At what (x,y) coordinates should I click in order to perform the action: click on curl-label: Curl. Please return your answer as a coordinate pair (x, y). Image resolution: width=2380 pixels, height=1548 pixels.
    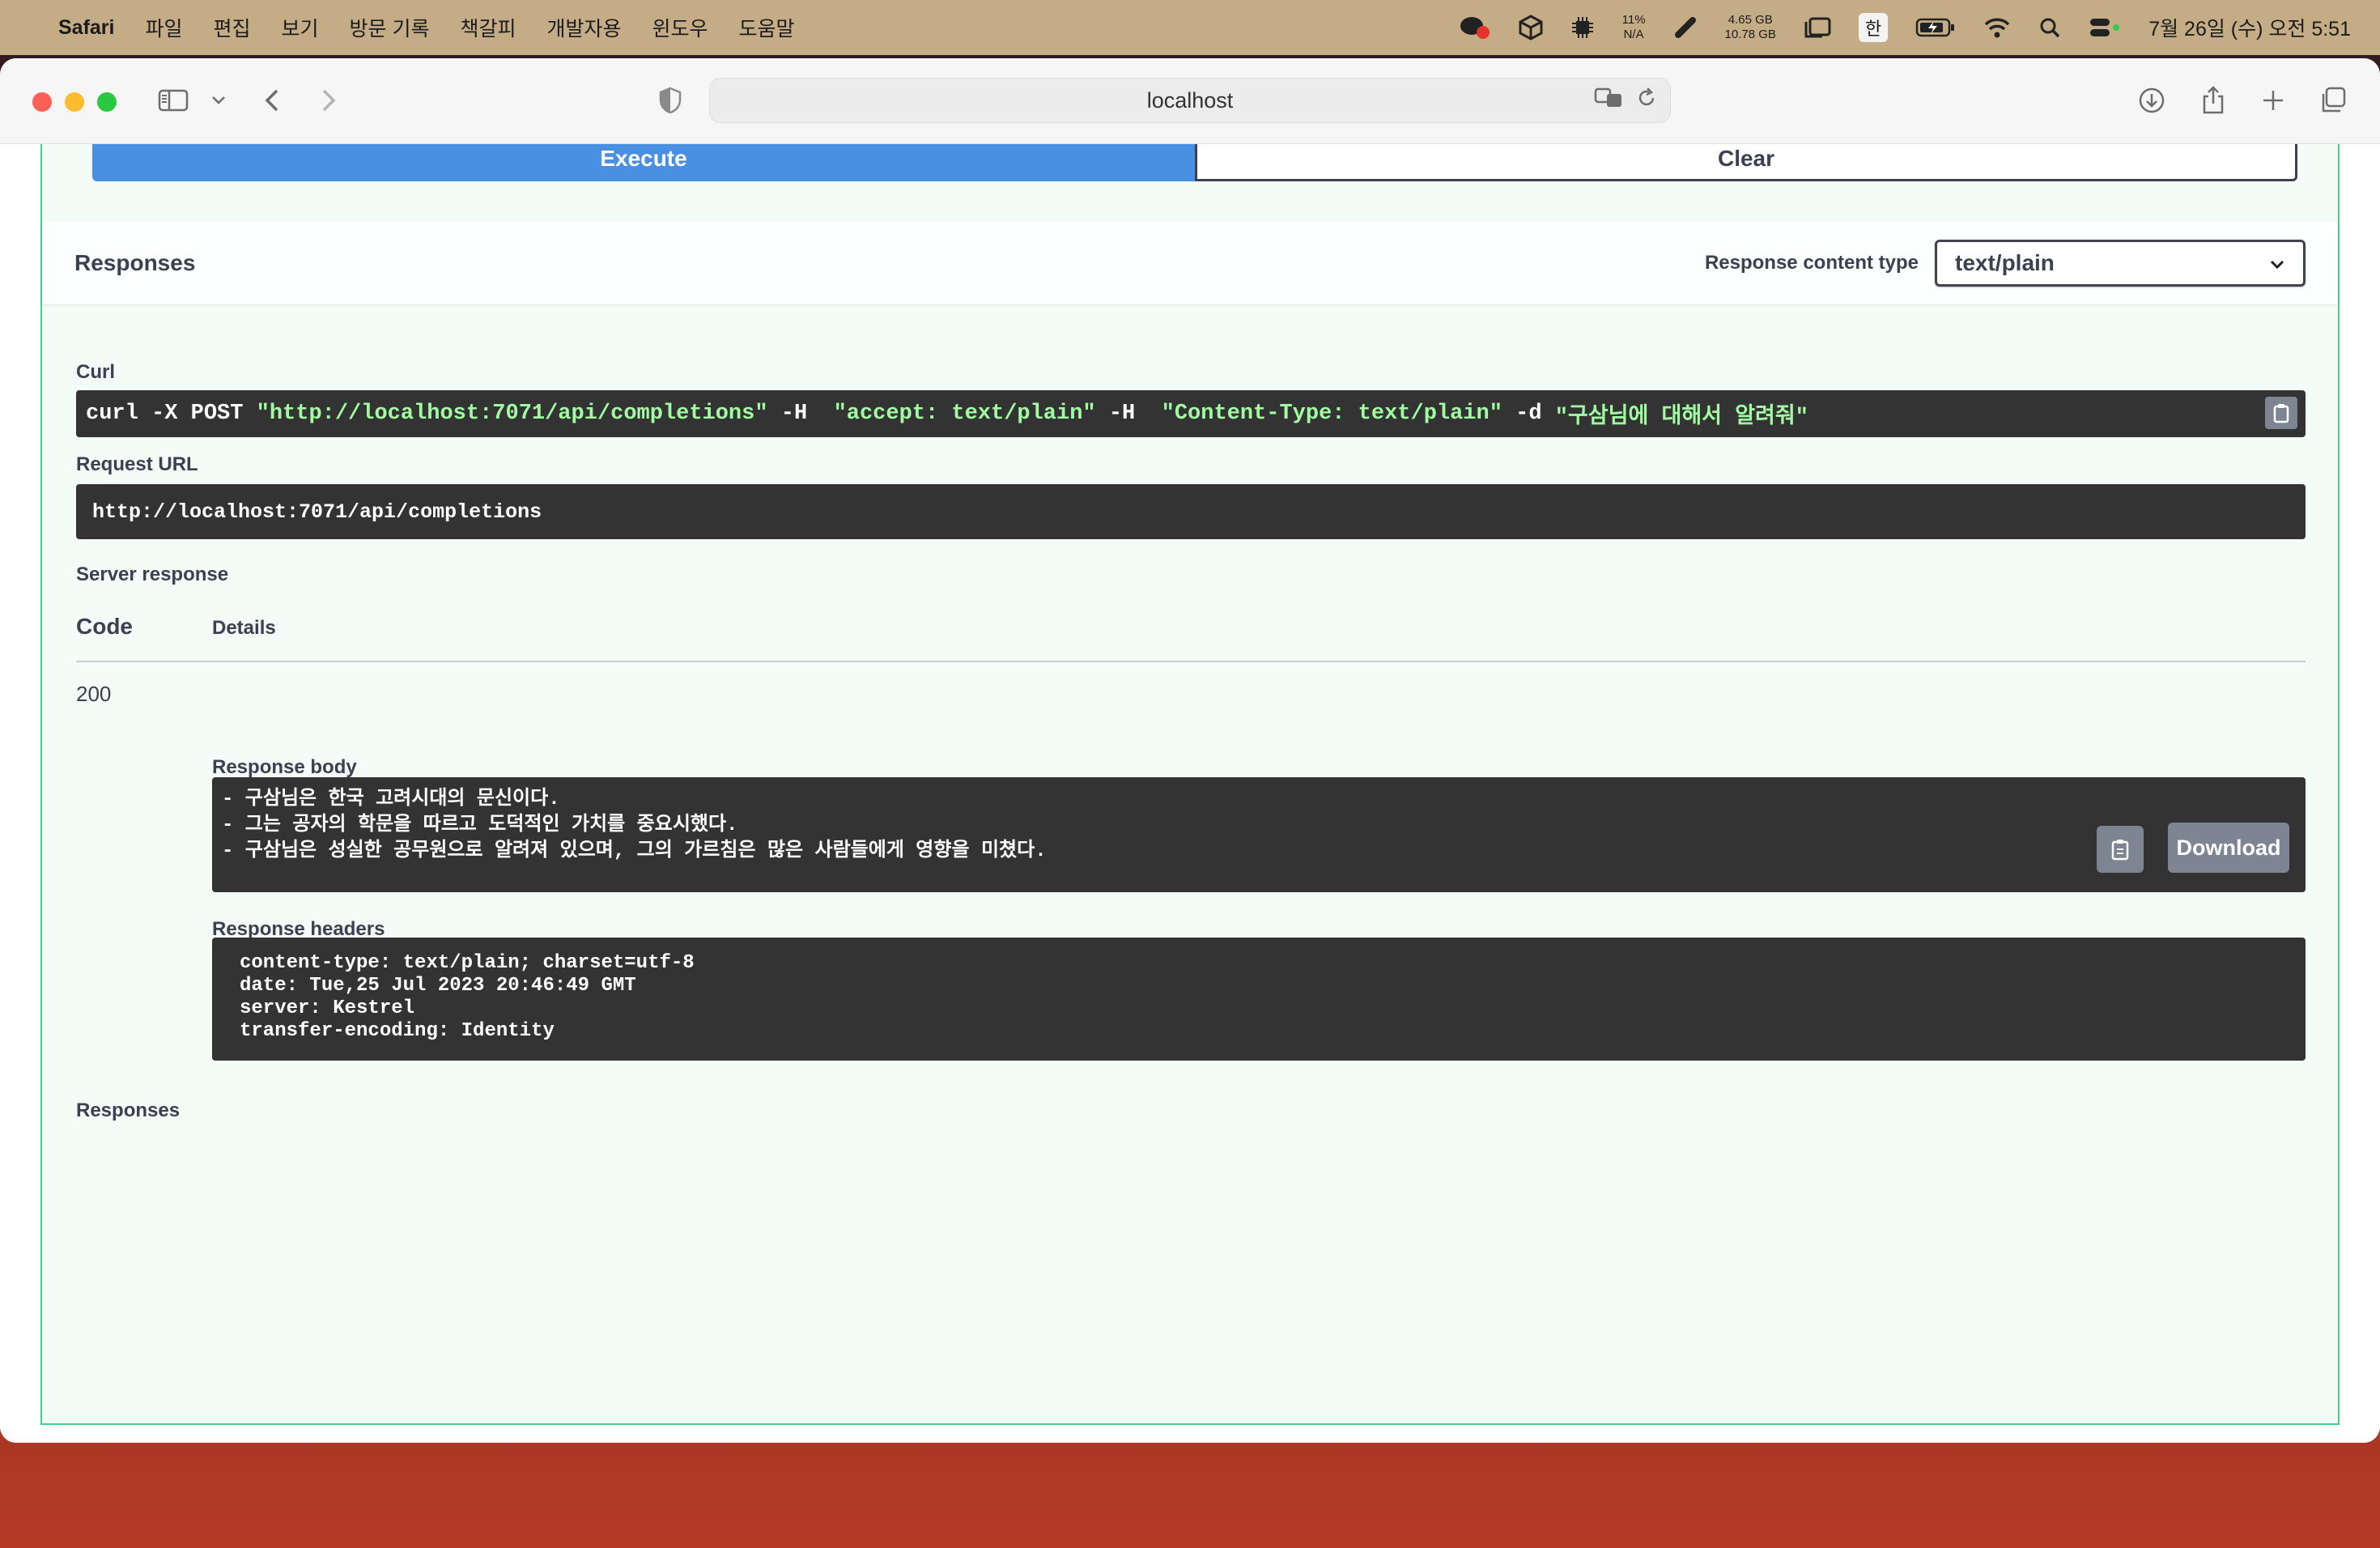
    Looking at the image, I should click on (95, 372).